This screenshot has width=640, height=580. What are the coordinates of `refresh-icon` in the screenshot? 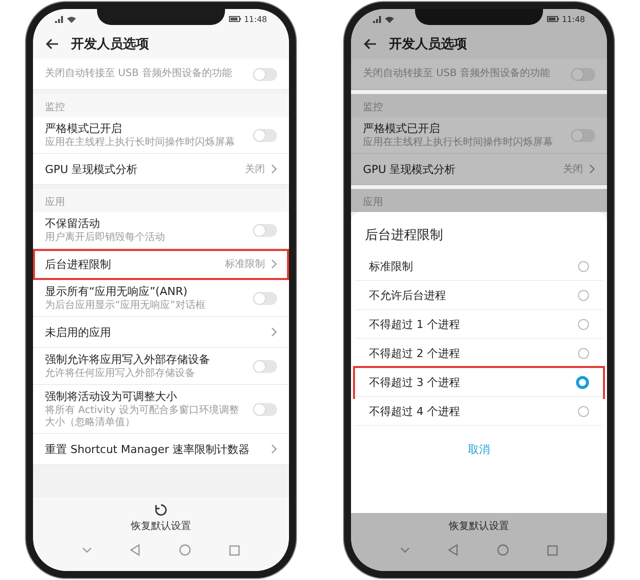 It's located at (161, 510).